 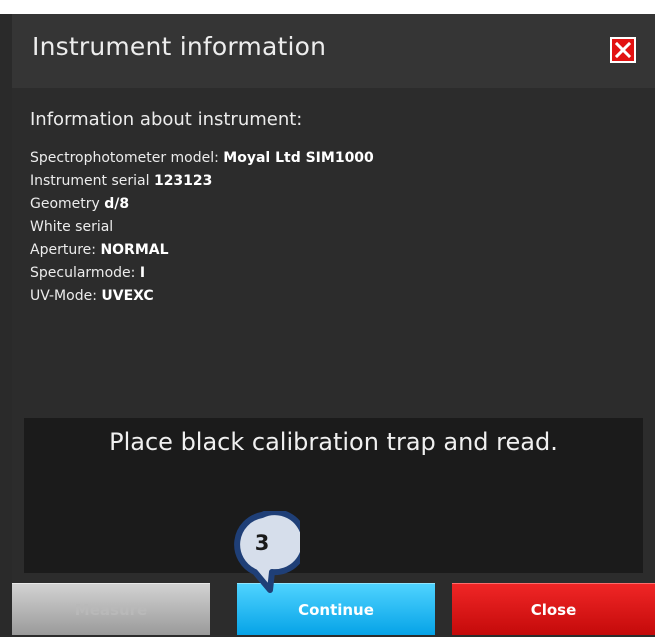 What do you see at coordinates (124, 158) in the screenshot?
I see `info-label: Spectrophotometer model:` at bounding box center [124, 158].